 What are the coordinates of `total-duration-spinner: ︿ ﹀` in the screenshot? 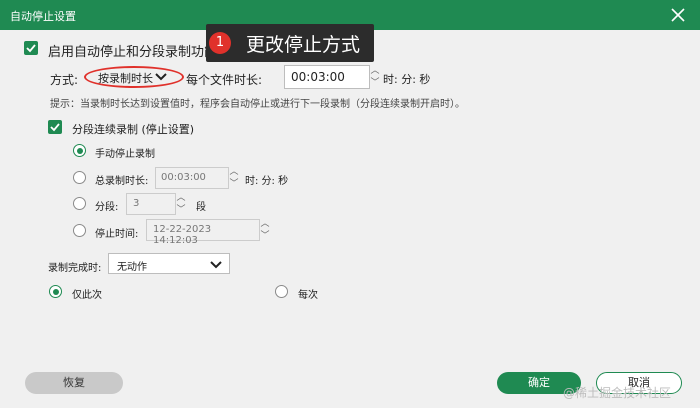 It's located at (234, 178).